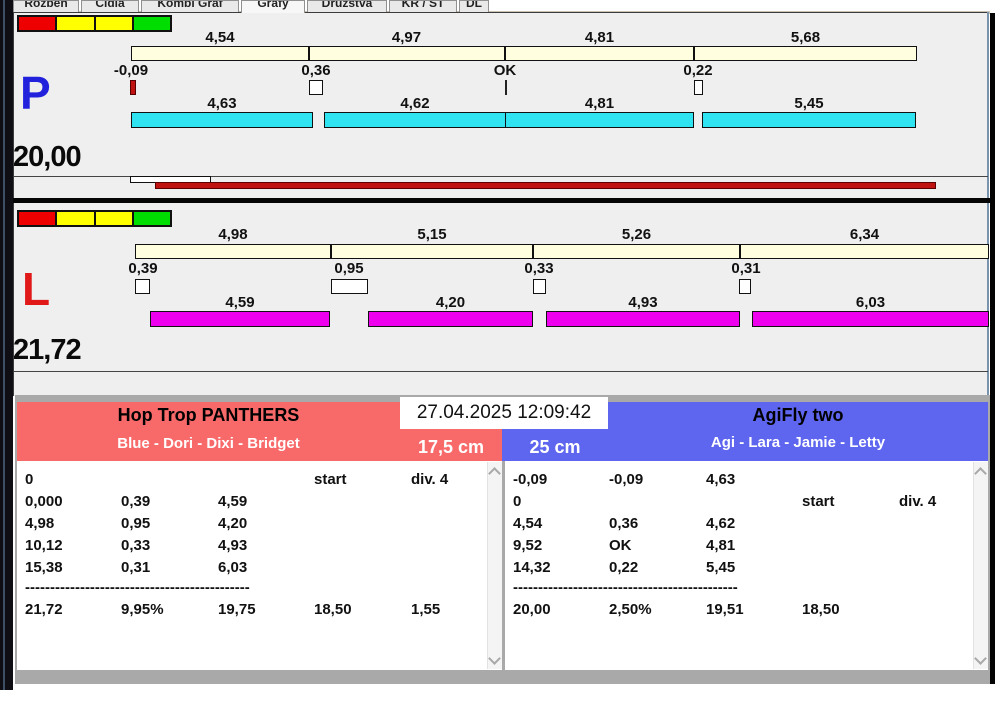 This screenshot has width=995, height=716. Describe the element at coordinates (721, 567) in the screenshot. I see `table-cell: 5,45` at that location.